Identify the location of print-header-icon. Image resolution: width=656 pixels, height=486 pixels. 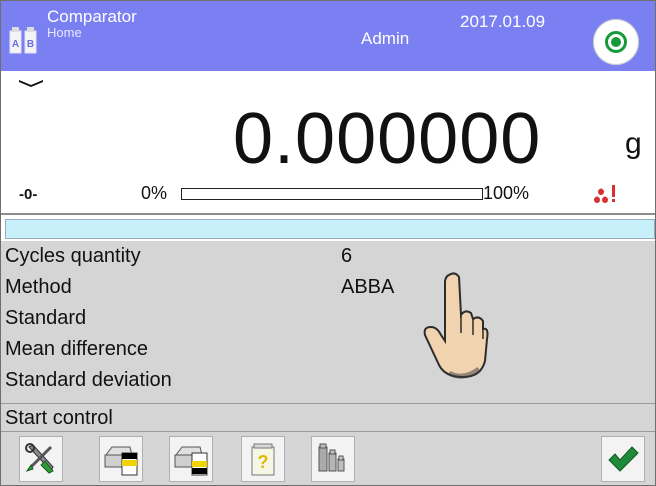
(121, 461).